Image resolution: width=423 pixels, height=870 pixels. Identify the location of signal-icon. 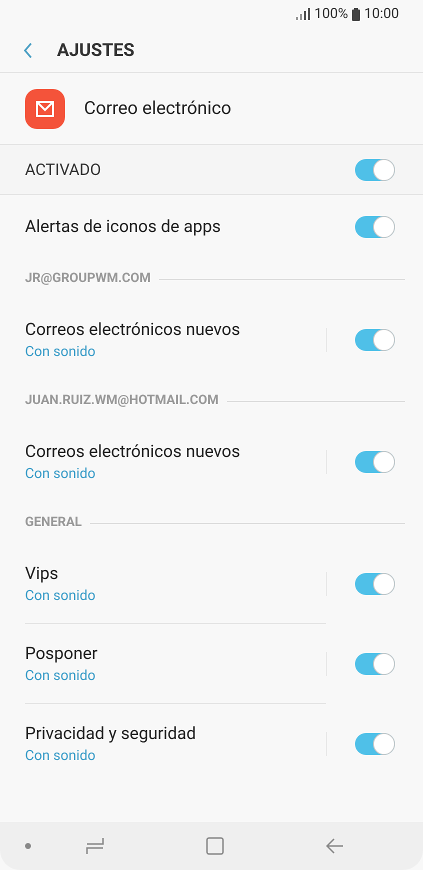
(303, 14).